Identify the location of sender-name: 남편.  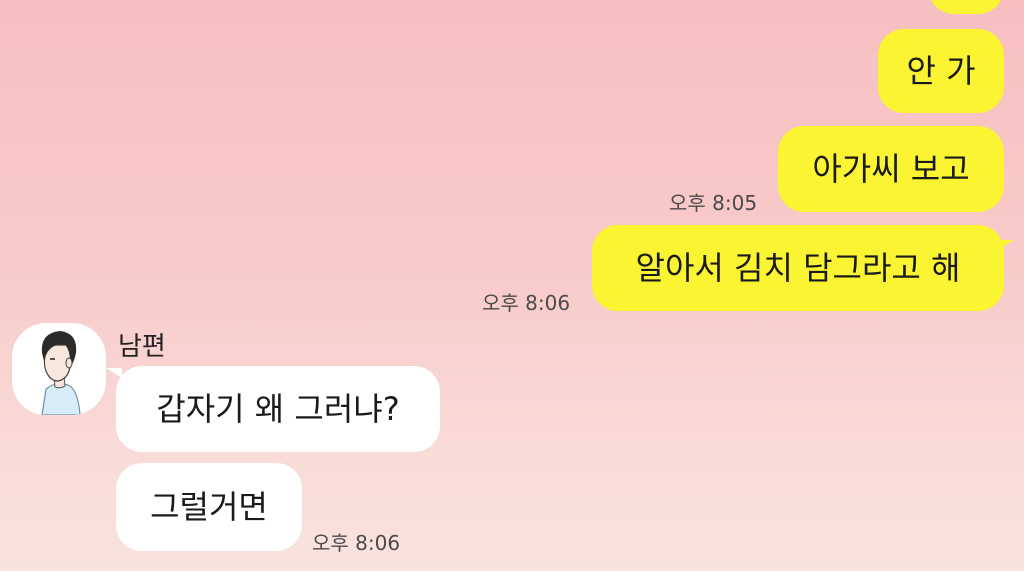
(142, 347).